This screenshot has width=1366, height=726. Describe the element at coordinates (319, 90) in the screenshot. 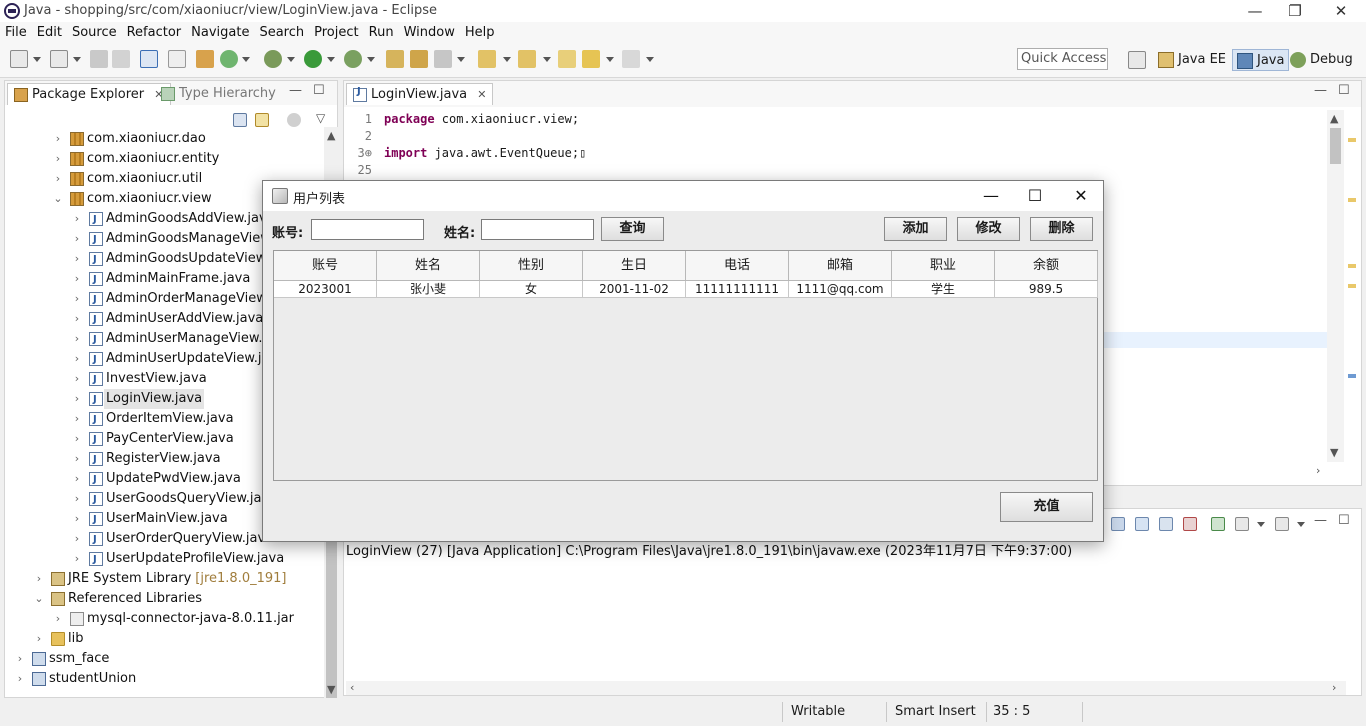

I see `maximize-view-icon: ☐` at that location.